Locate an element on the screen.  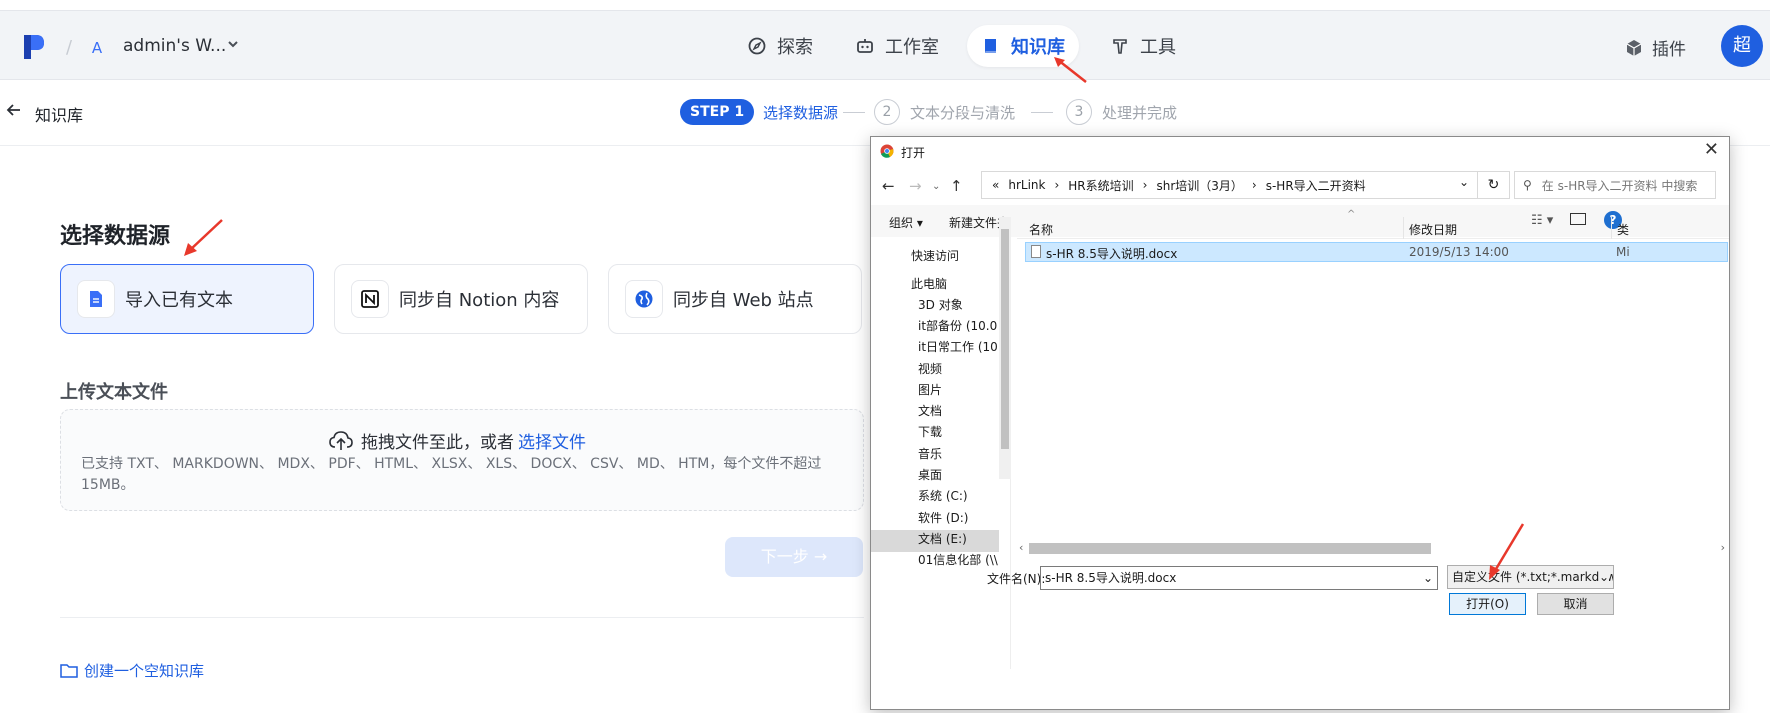
horizontal-scrollbar: ‹ › is located at coordinates (1373, 549).